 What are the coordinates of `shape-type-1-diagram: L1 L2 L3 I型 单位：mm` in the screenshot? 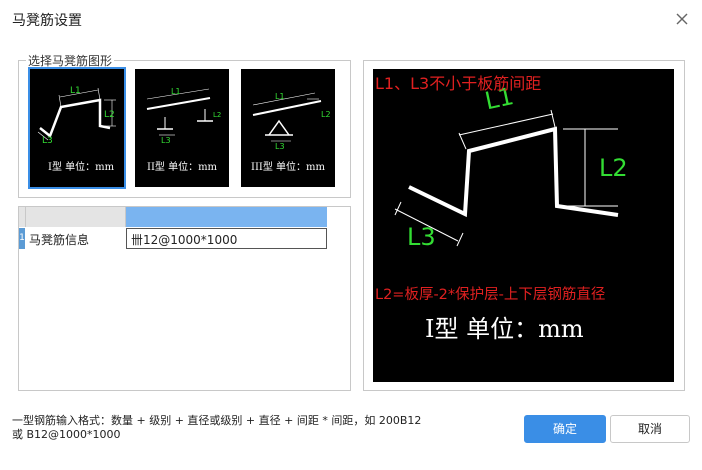 It's located at (76, 129).